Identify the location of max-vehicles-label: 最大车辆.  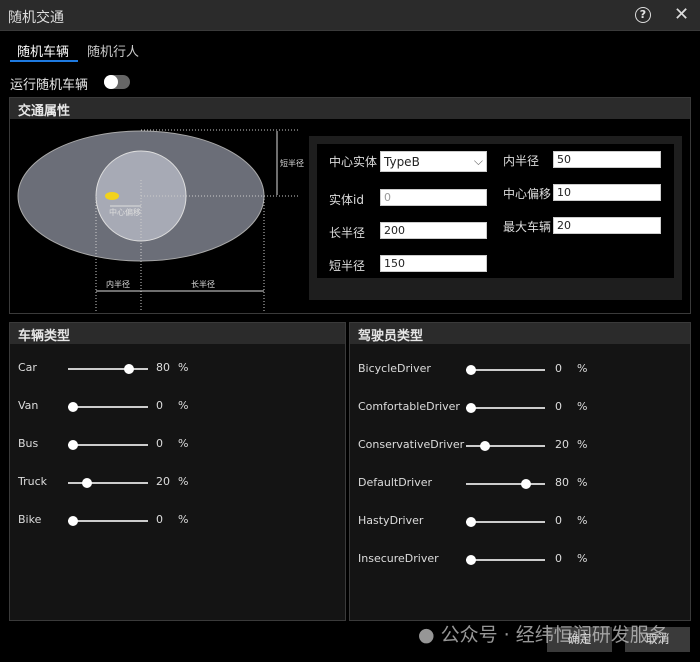
(527, 227).